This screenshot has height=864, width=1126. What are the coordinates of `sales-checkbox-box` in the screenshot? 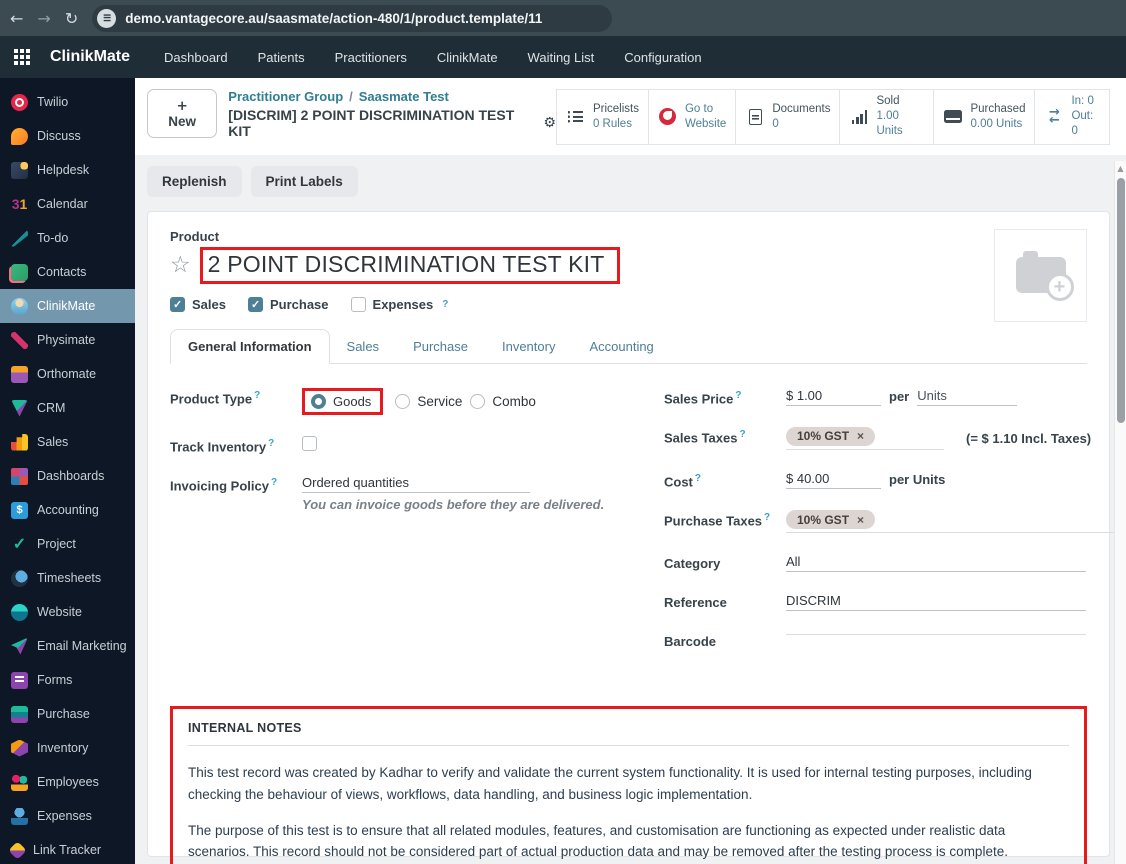 It's located at (177, 304).